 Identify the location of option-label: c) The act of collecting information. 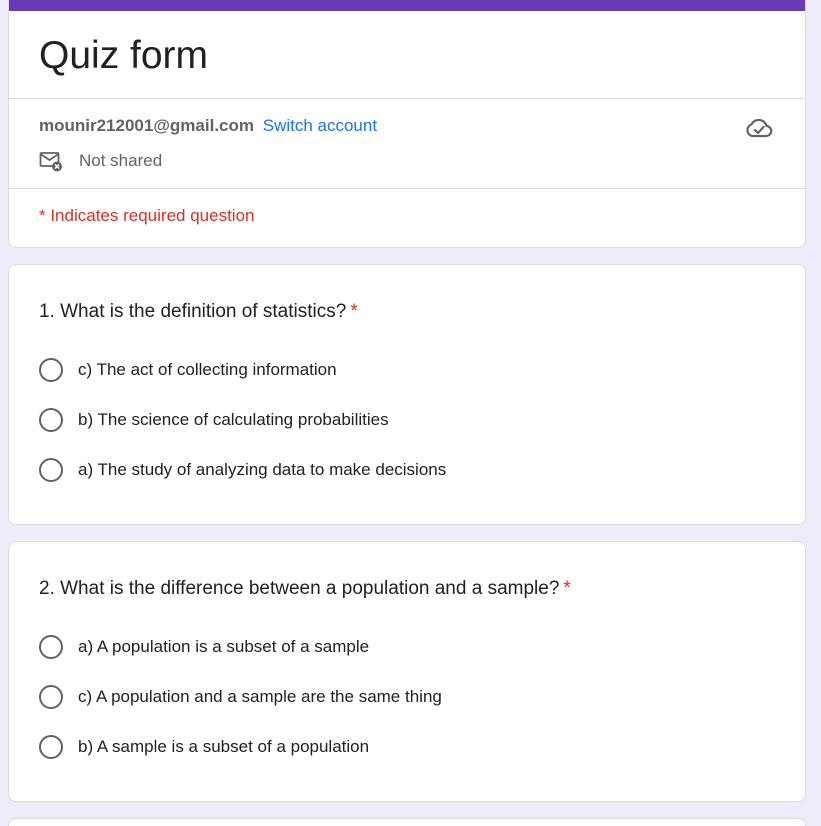
(207, 369).